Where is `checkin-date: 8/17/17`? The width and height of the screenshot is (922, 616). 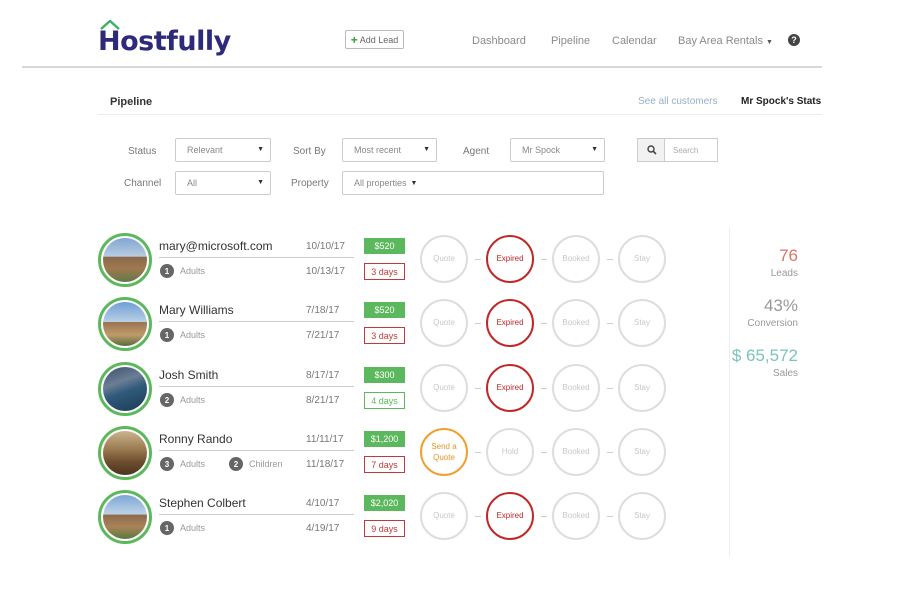 checkin-date: 8/17/17 is located at coordinates (323, 375).